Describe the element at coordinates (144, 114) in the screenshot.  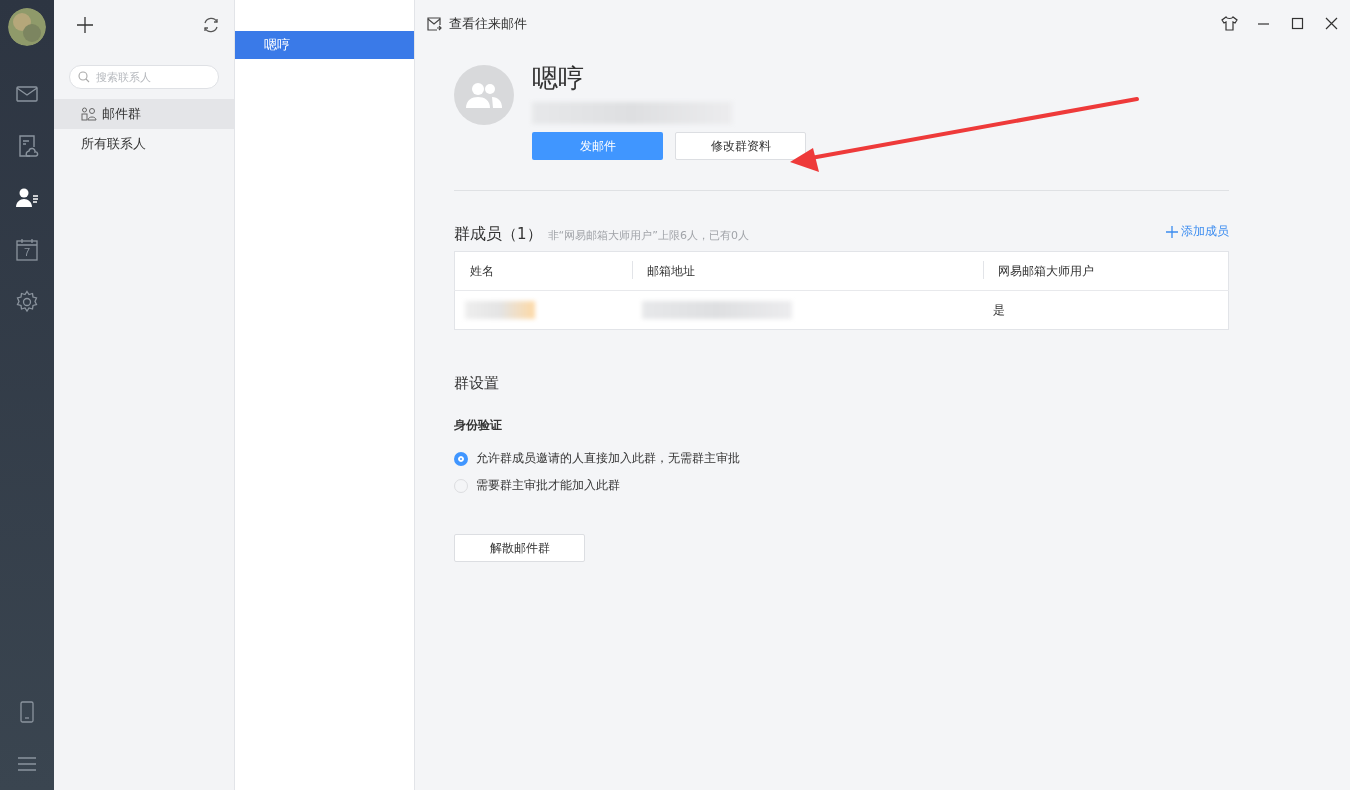
I see `contact-group-item: 邮件群` at that location.